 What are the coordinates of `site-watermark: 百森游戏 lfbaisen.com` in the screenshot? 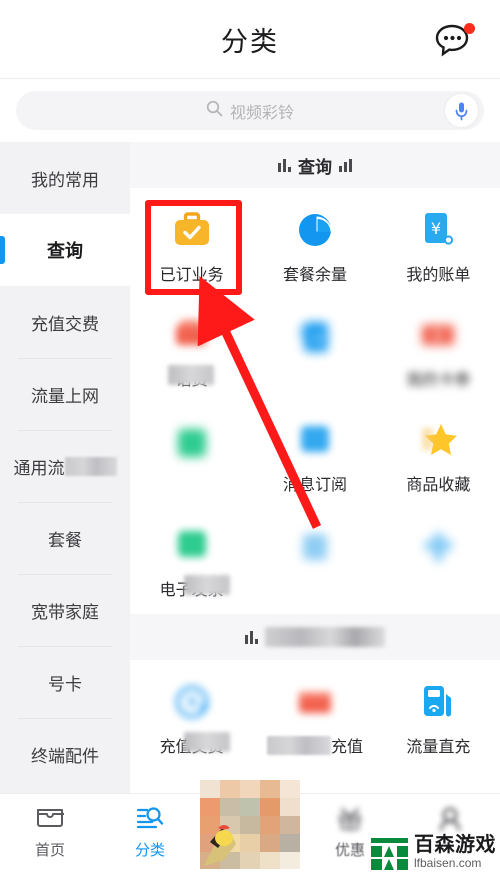 It's located at (433, 853).